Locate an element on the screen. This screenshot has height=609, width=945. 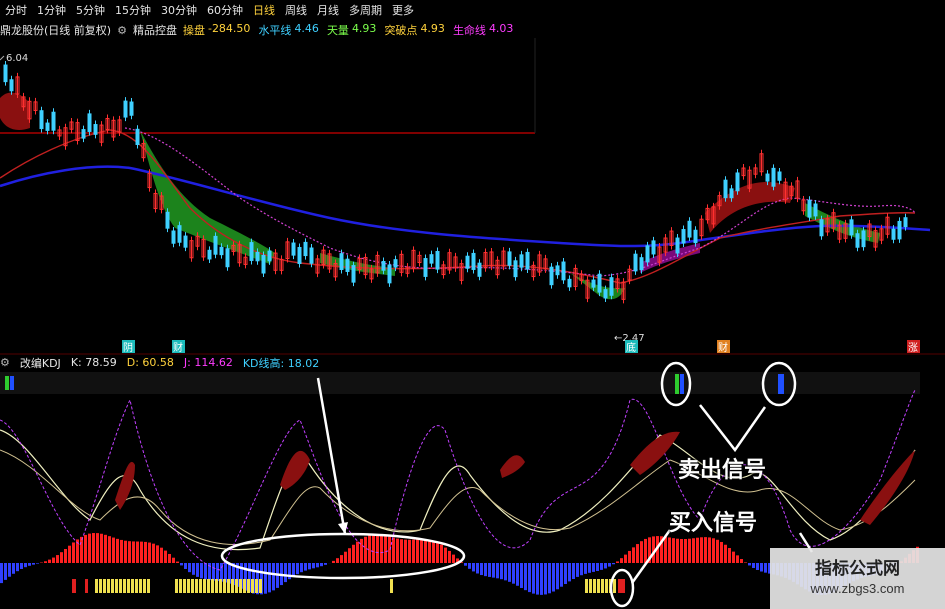
signal-marker-text: 涨 is located at coordinates (913, 348).